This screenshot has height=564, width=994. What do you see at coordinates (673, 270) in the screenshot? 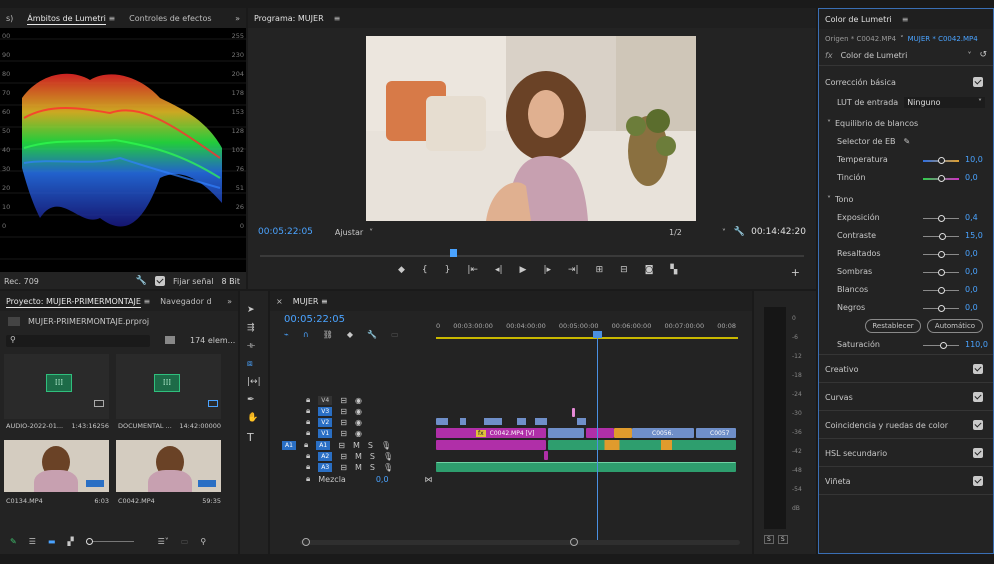
I see `compare-icon: ▚` at bounding box center [673, 270].